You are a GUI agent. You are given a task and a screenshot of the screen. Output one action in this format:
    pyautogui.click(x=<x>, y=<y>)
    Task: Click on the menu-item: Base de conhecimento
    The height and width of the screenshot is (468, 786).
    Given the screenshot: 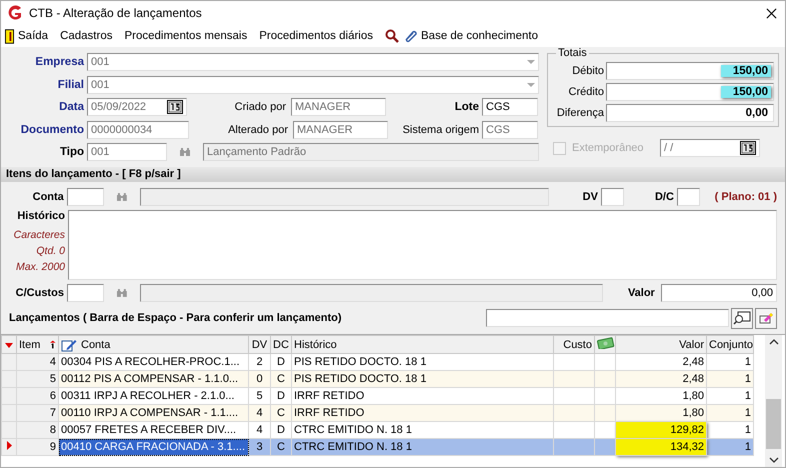 What is the action you would take?
    pyautogui.click(x=479, y=36)
    